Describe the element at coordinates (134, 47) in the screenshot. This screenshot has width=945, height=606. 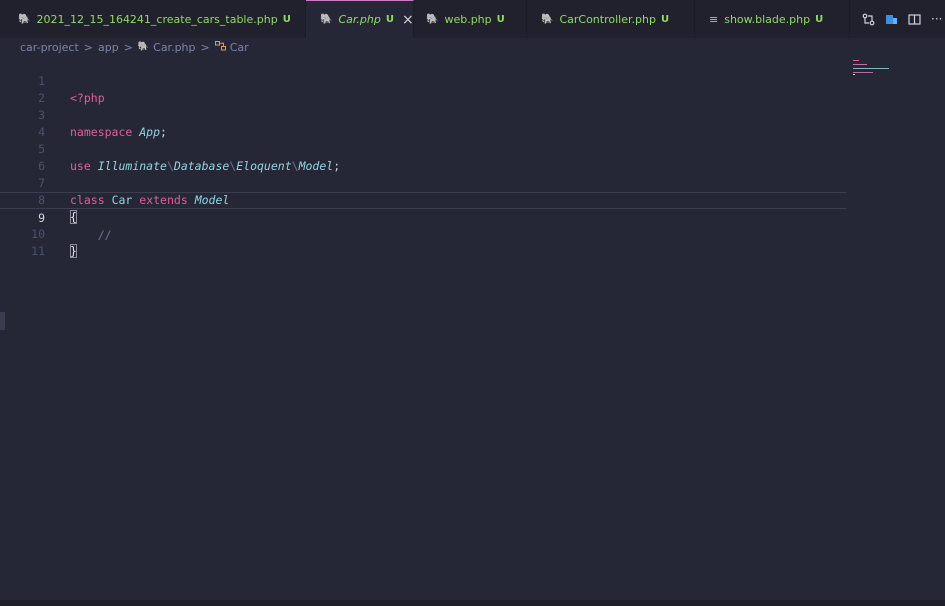
I see `breadcrumb: car-project > app > 🐘 Car.php > Car` at that location.